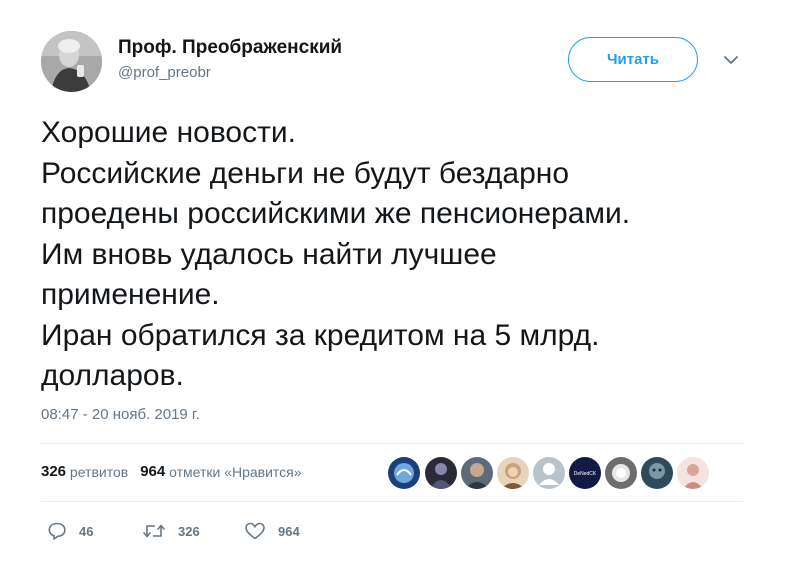 The width and height of the screenshot is (786, 578). I want to click on like-button: 964, so click(272, 531).